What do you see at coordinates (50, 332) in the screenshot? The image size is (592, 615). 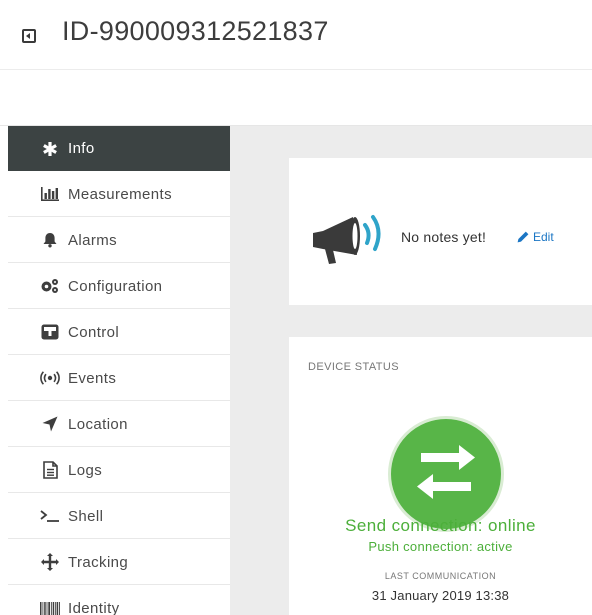 I see `control-icon` at bounding box center [50, 332].